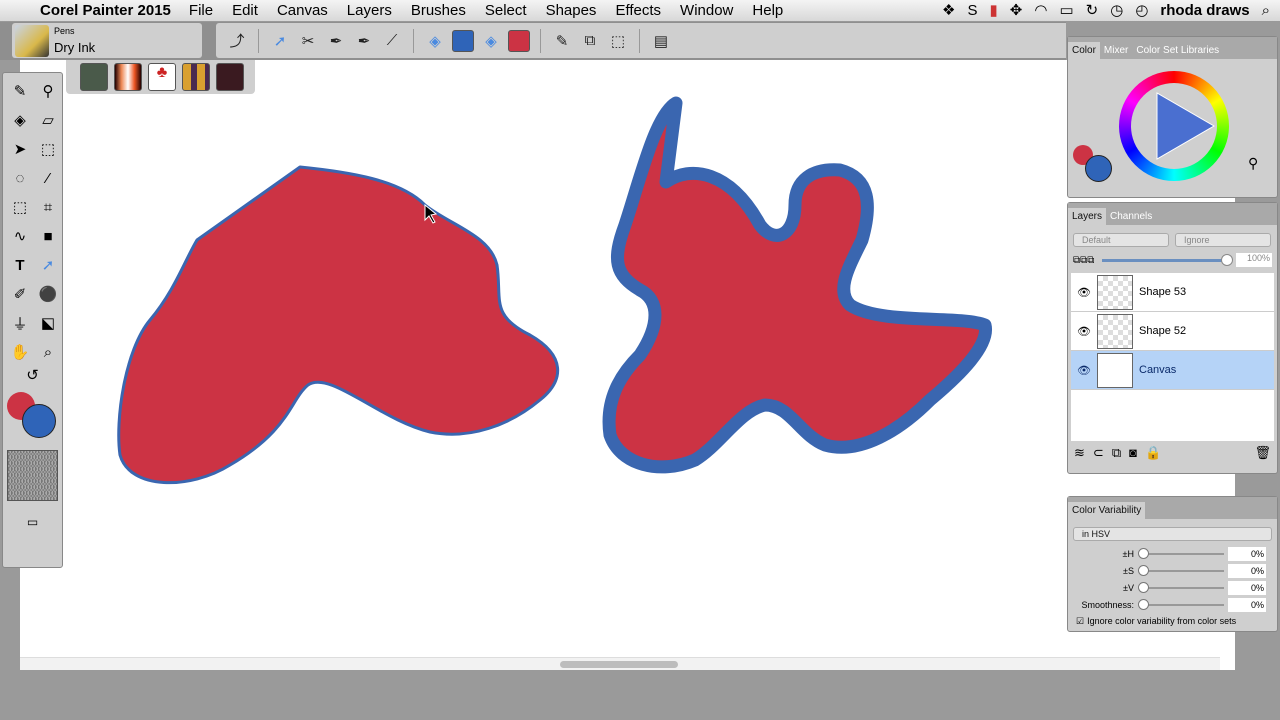 The image size is (1280, 720). I want to click on shape-attributes-icon: ✎, so click(562, 41).